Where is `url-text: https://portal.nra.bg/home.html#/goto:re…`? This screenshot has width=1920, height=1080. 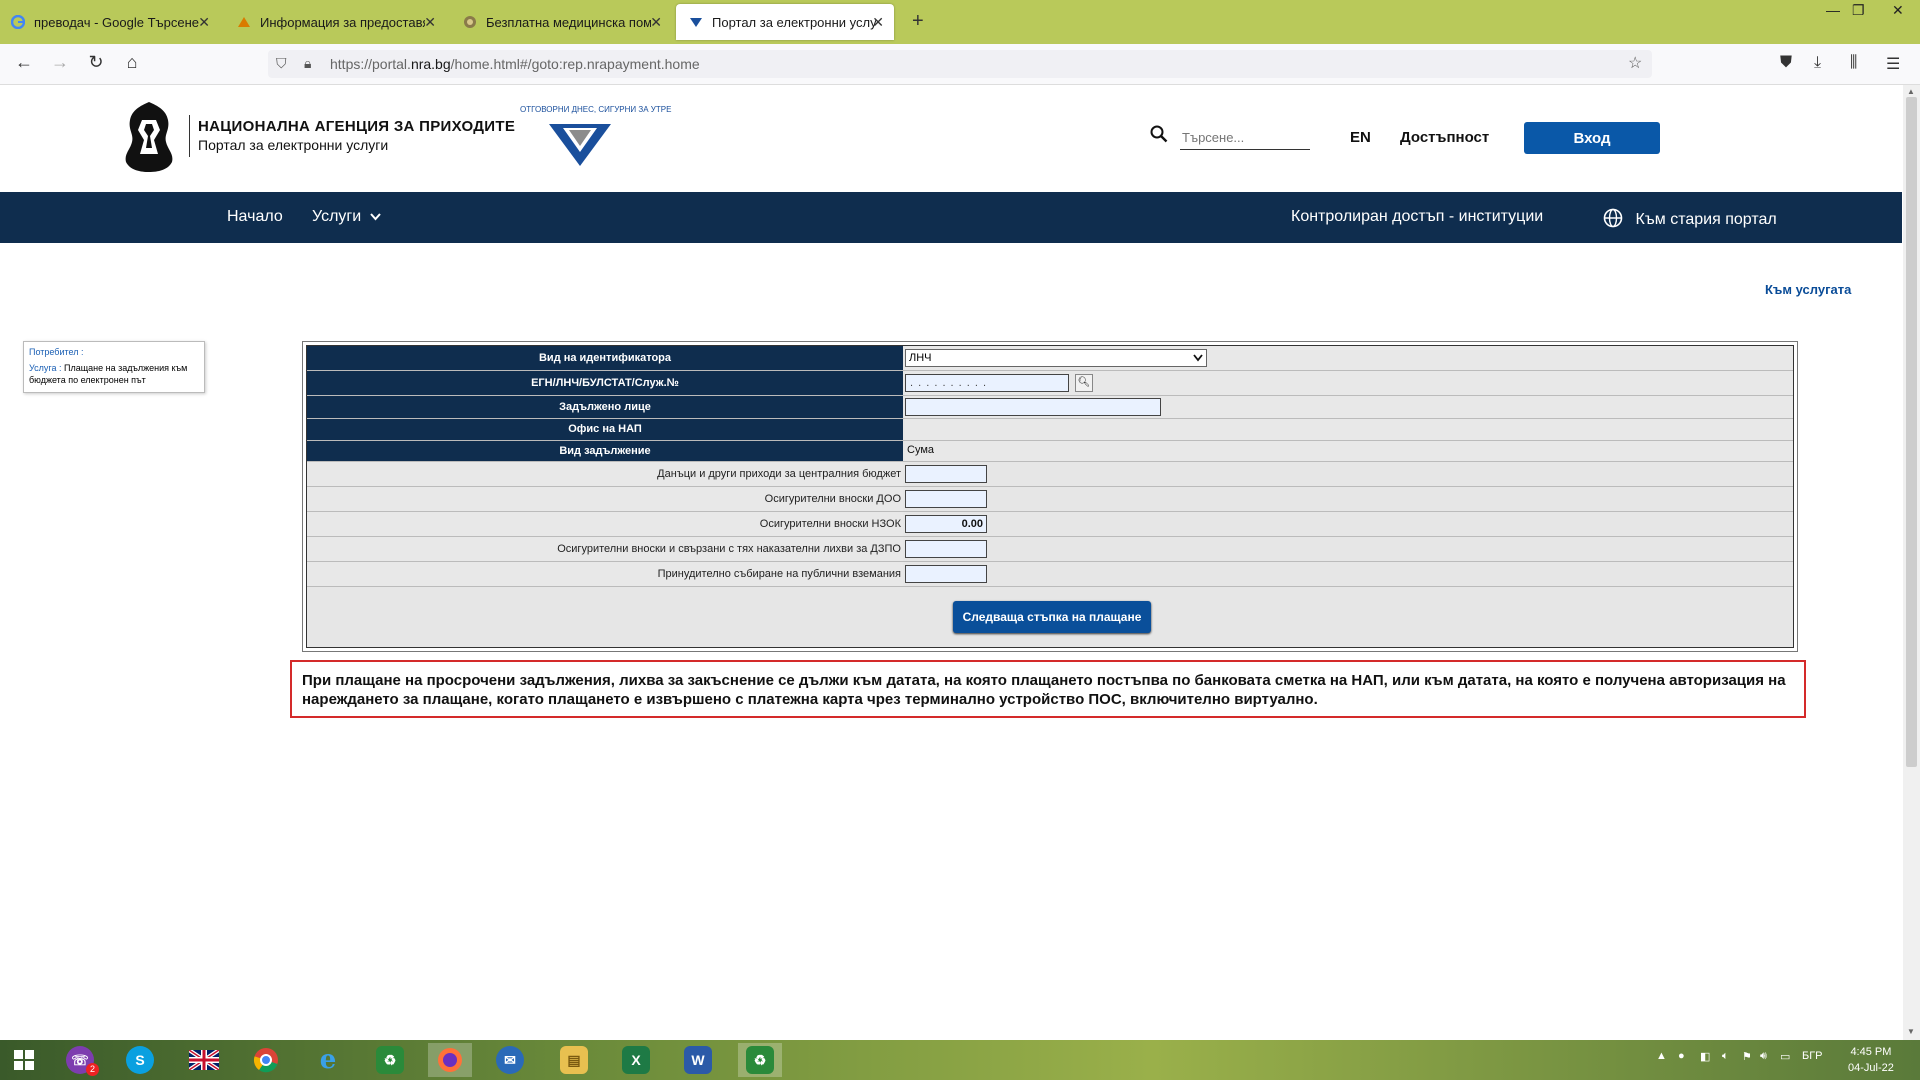 url-text: https://portal.nra.bg/home.html#/goto:re… is located at coordinates (515, 64).